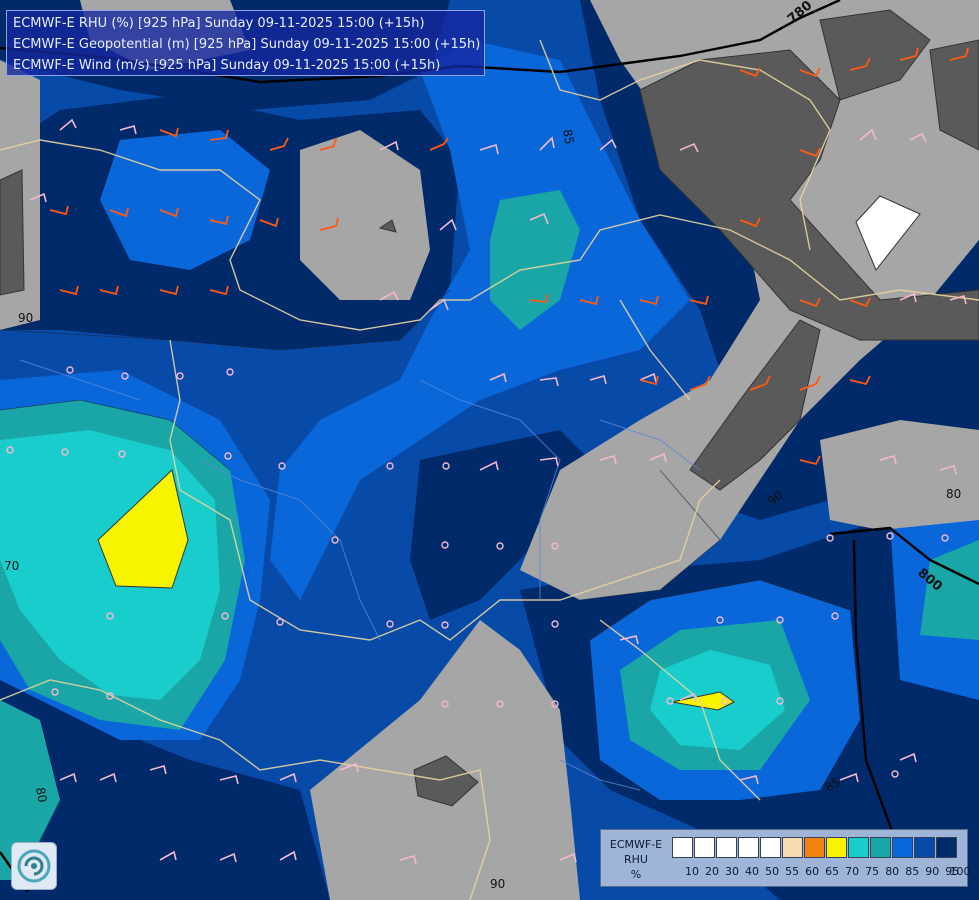  What do you see at coordinates (812, 871) in the screenshot?
I see `legend-tick-label: 60` at bounding box center [812, 871].